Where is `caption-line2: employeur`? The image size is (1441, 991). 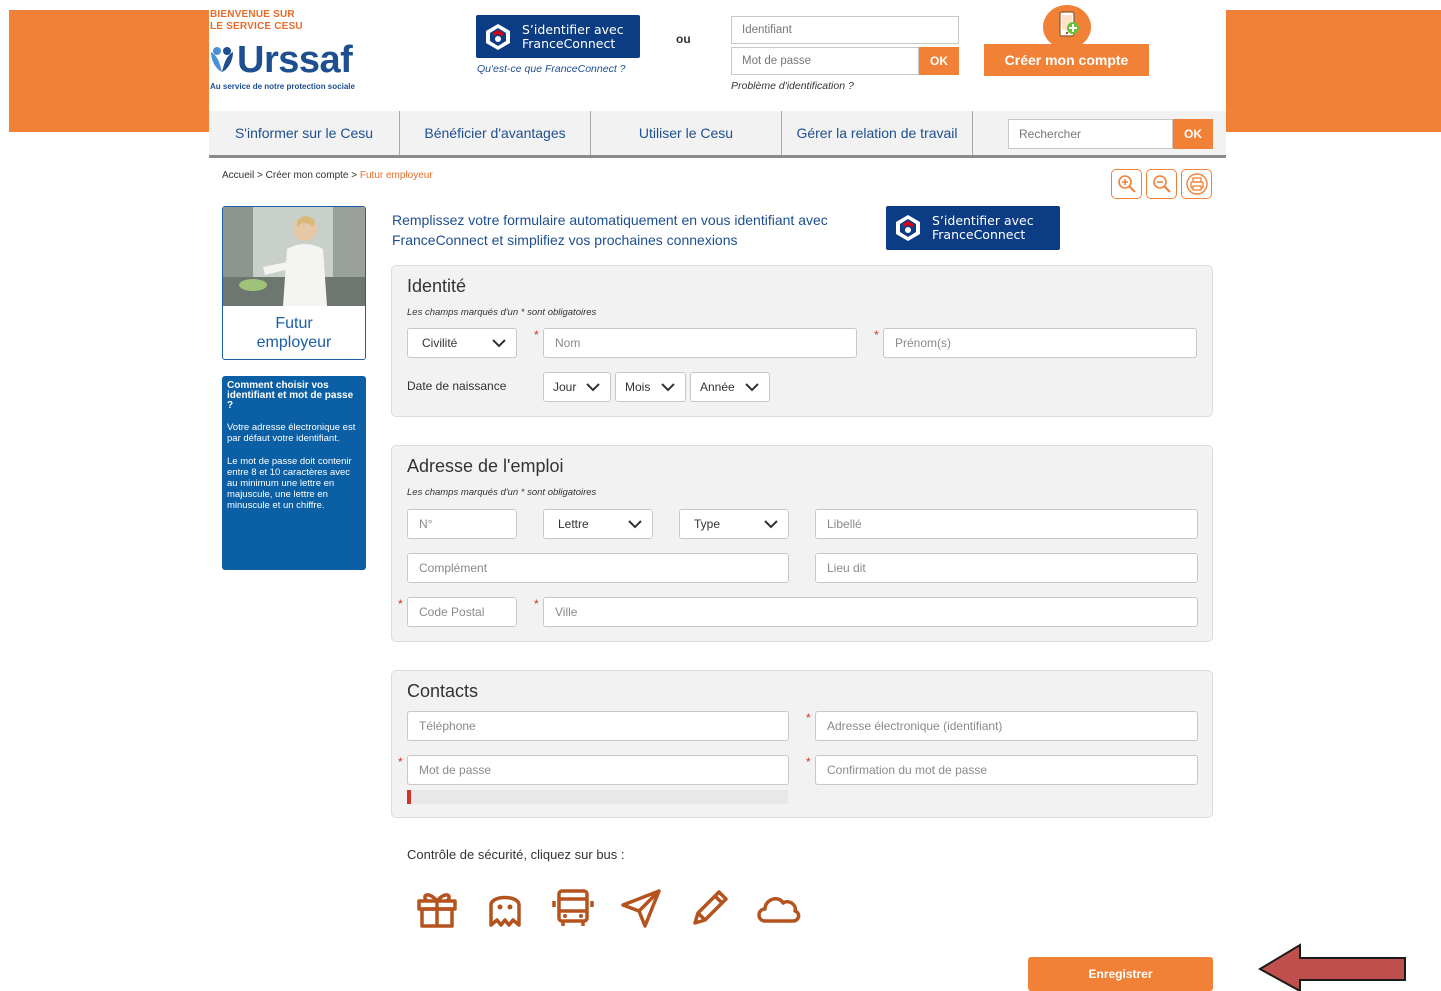
caption-line2: employeur is located at coordinates (294, 342).